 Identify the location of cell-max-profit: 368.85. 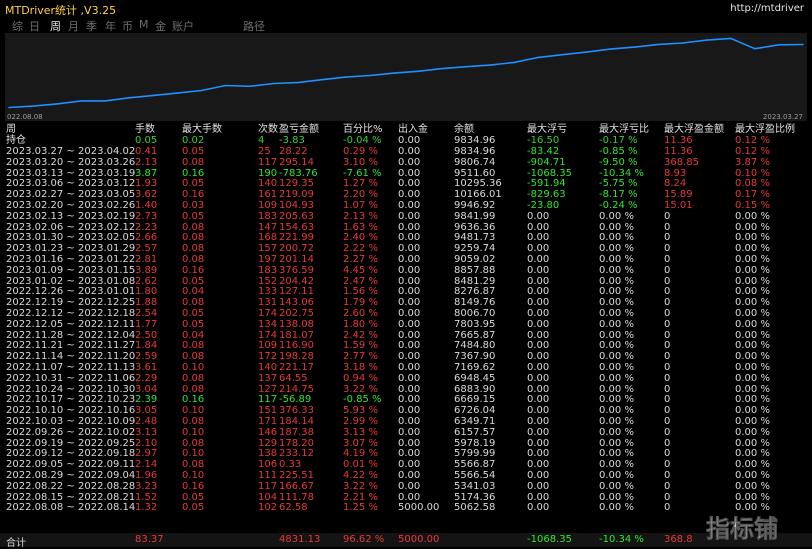
(681, 162).